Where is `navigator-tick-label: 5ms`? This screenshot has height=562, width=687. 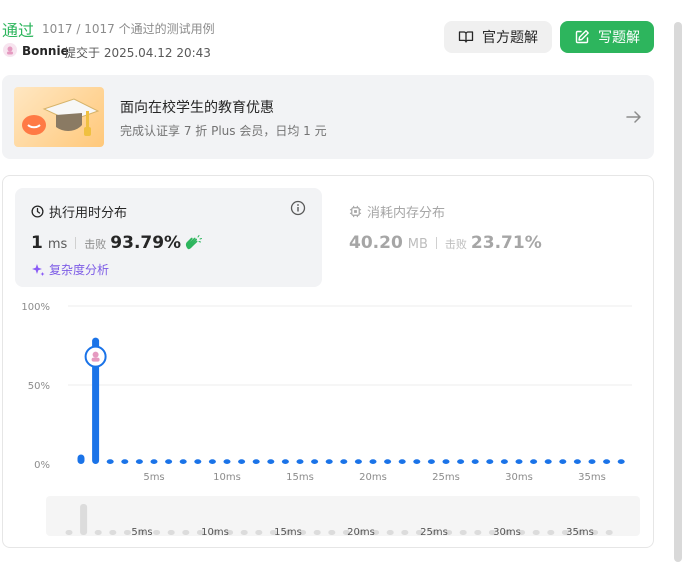
navigator-tick-label: 5ms is located at coordinates (141, 531).